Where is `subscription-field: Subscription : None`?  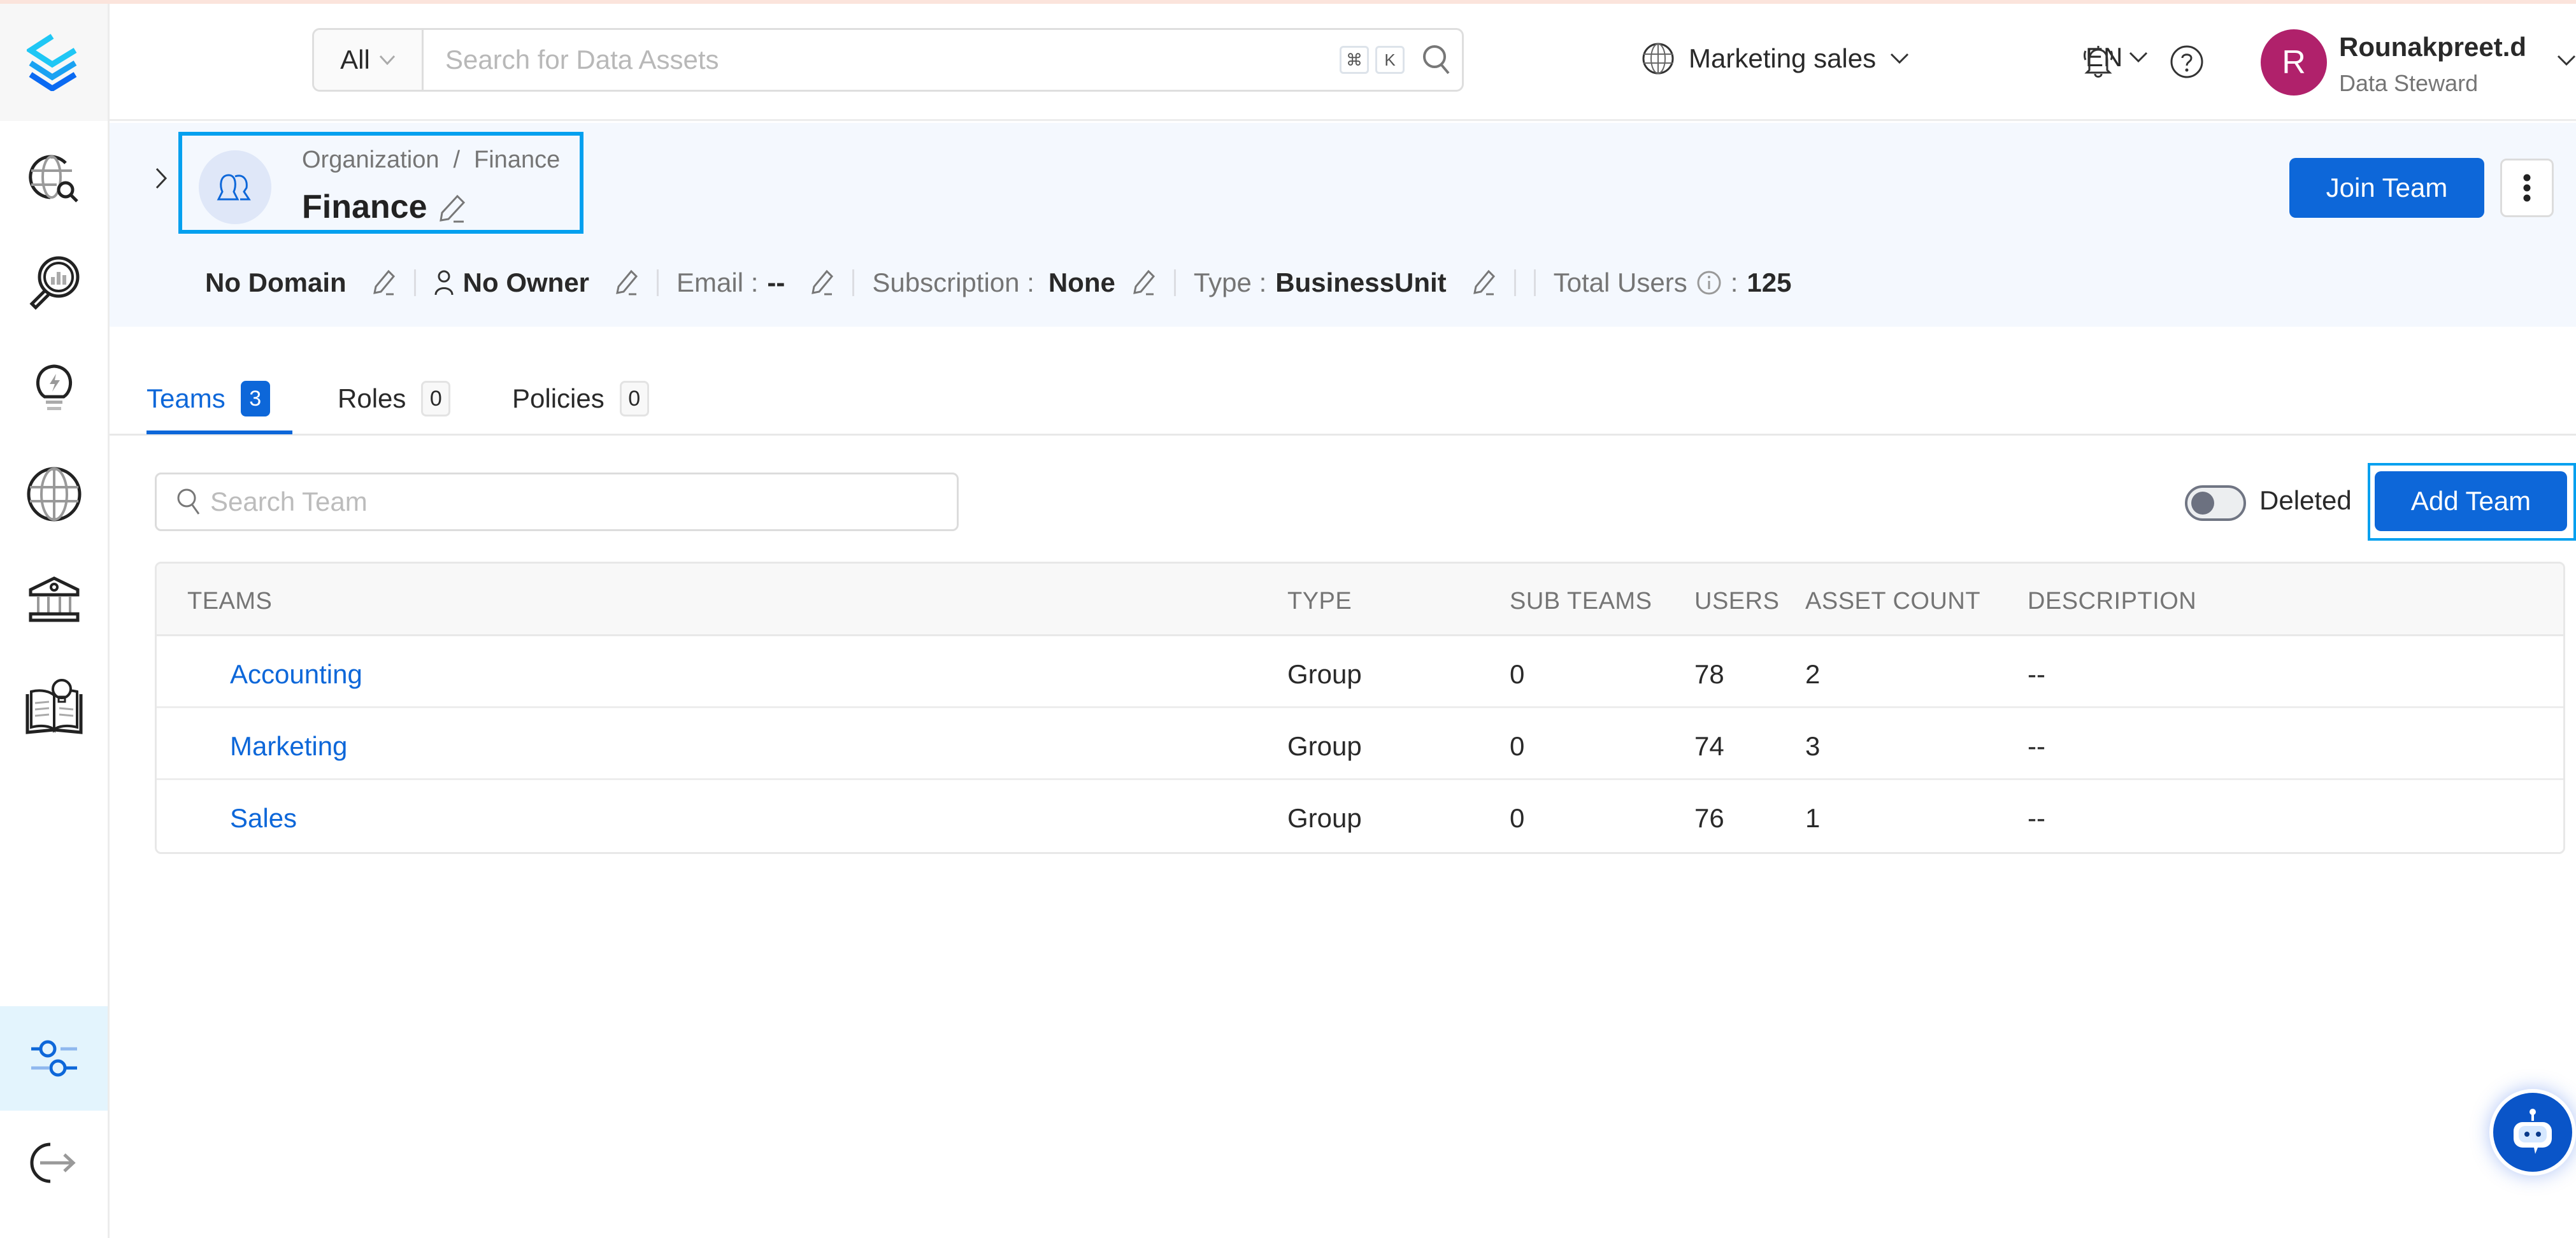 subscription-field: Subscription : None is located at coordinates (1014, 282).